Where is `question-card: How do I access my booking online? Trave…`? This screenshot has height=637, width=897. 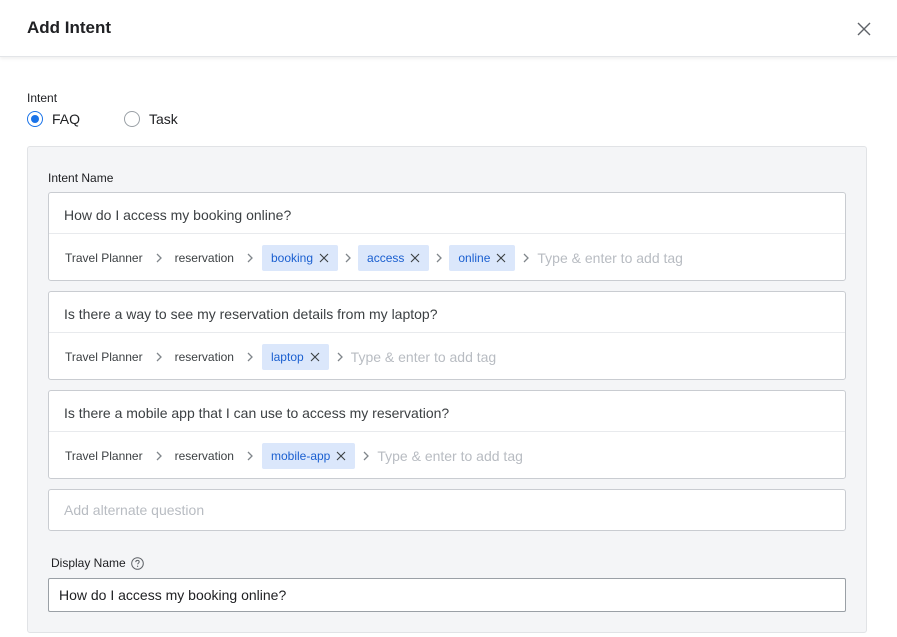 question-card: How do I access my booking online? Trave… is located at coordinates (447, 236).